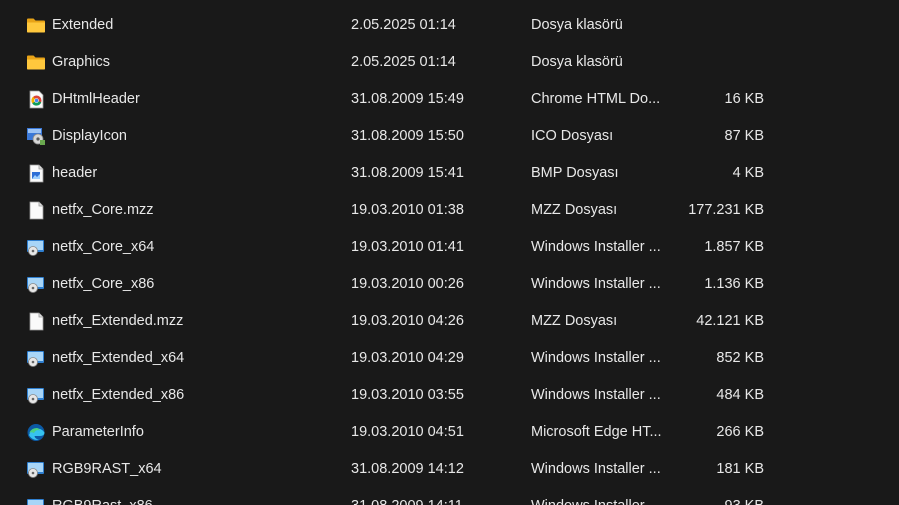  Describe the element at coordinates (740, 469) in the screenshot. I see `file-size: 181 KB` at that location.